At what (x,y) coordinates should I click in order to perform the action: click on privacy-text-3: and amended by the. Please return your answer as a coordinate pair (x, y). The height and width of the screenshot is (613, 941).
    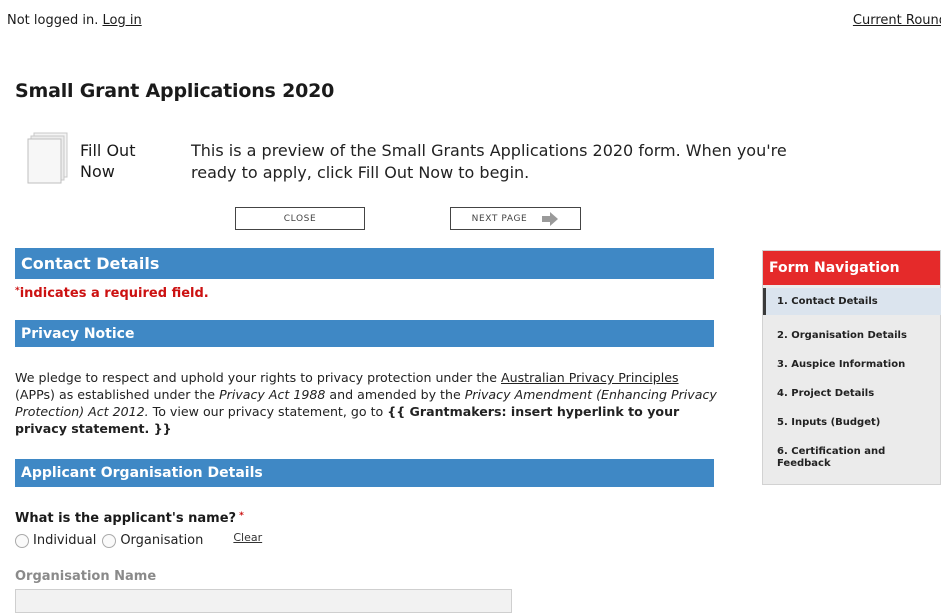
    Looking at the image, I should click on (395, 394).